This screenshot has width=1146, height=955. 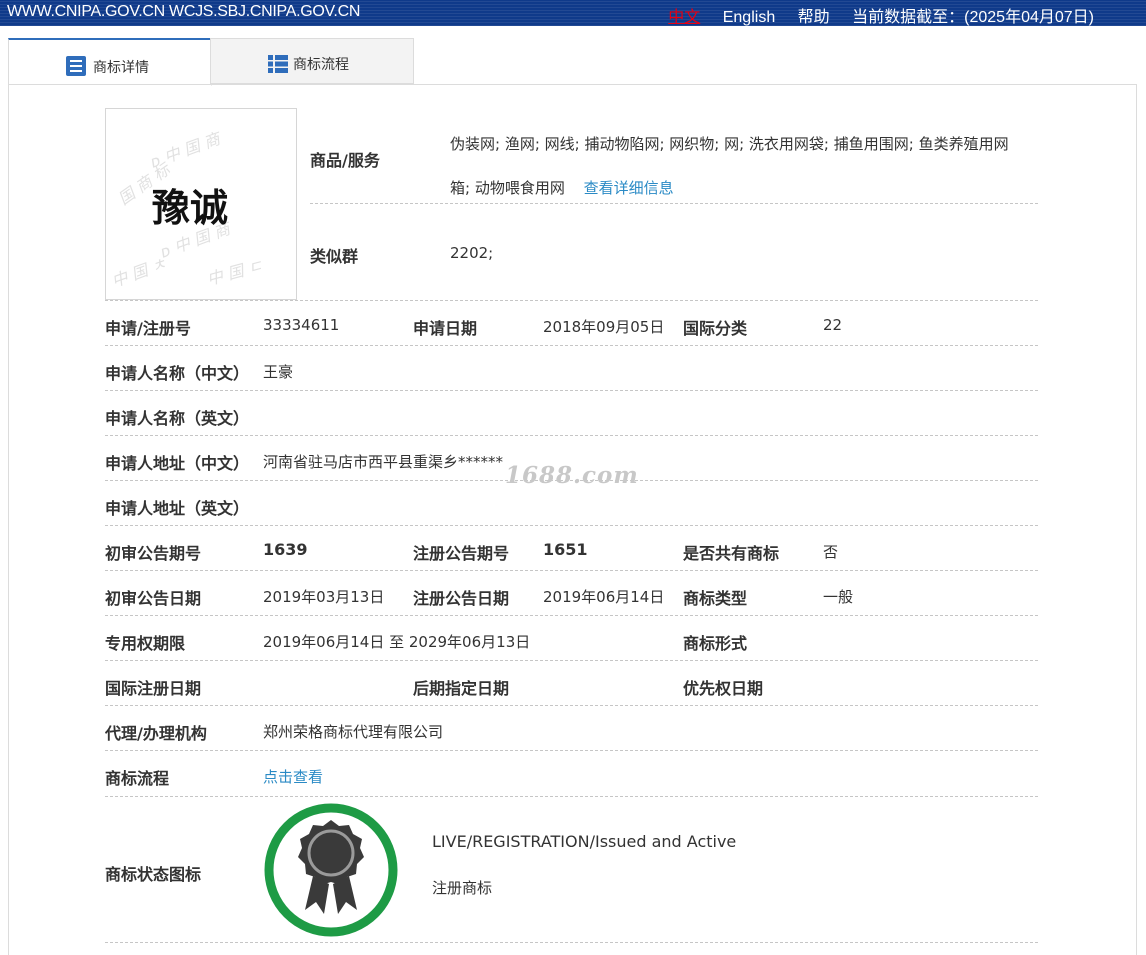 I want to click on similar-group-value: 2202;, so click(x=472, y=253).